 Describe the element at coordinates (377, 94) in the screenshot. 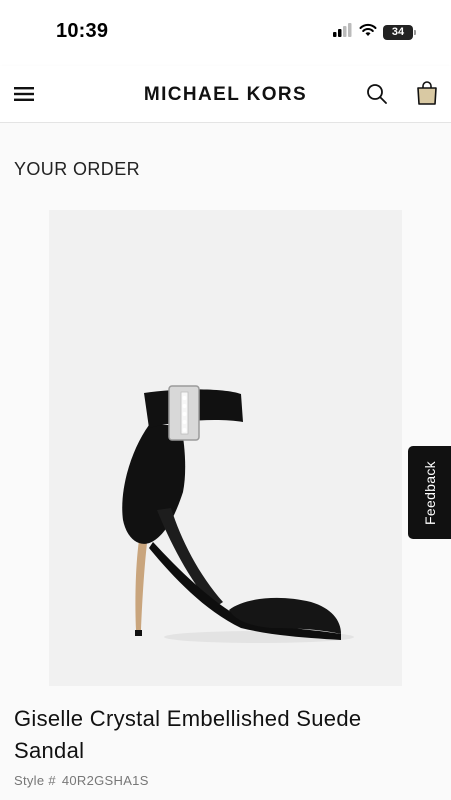

I see `search-icon` at that location.